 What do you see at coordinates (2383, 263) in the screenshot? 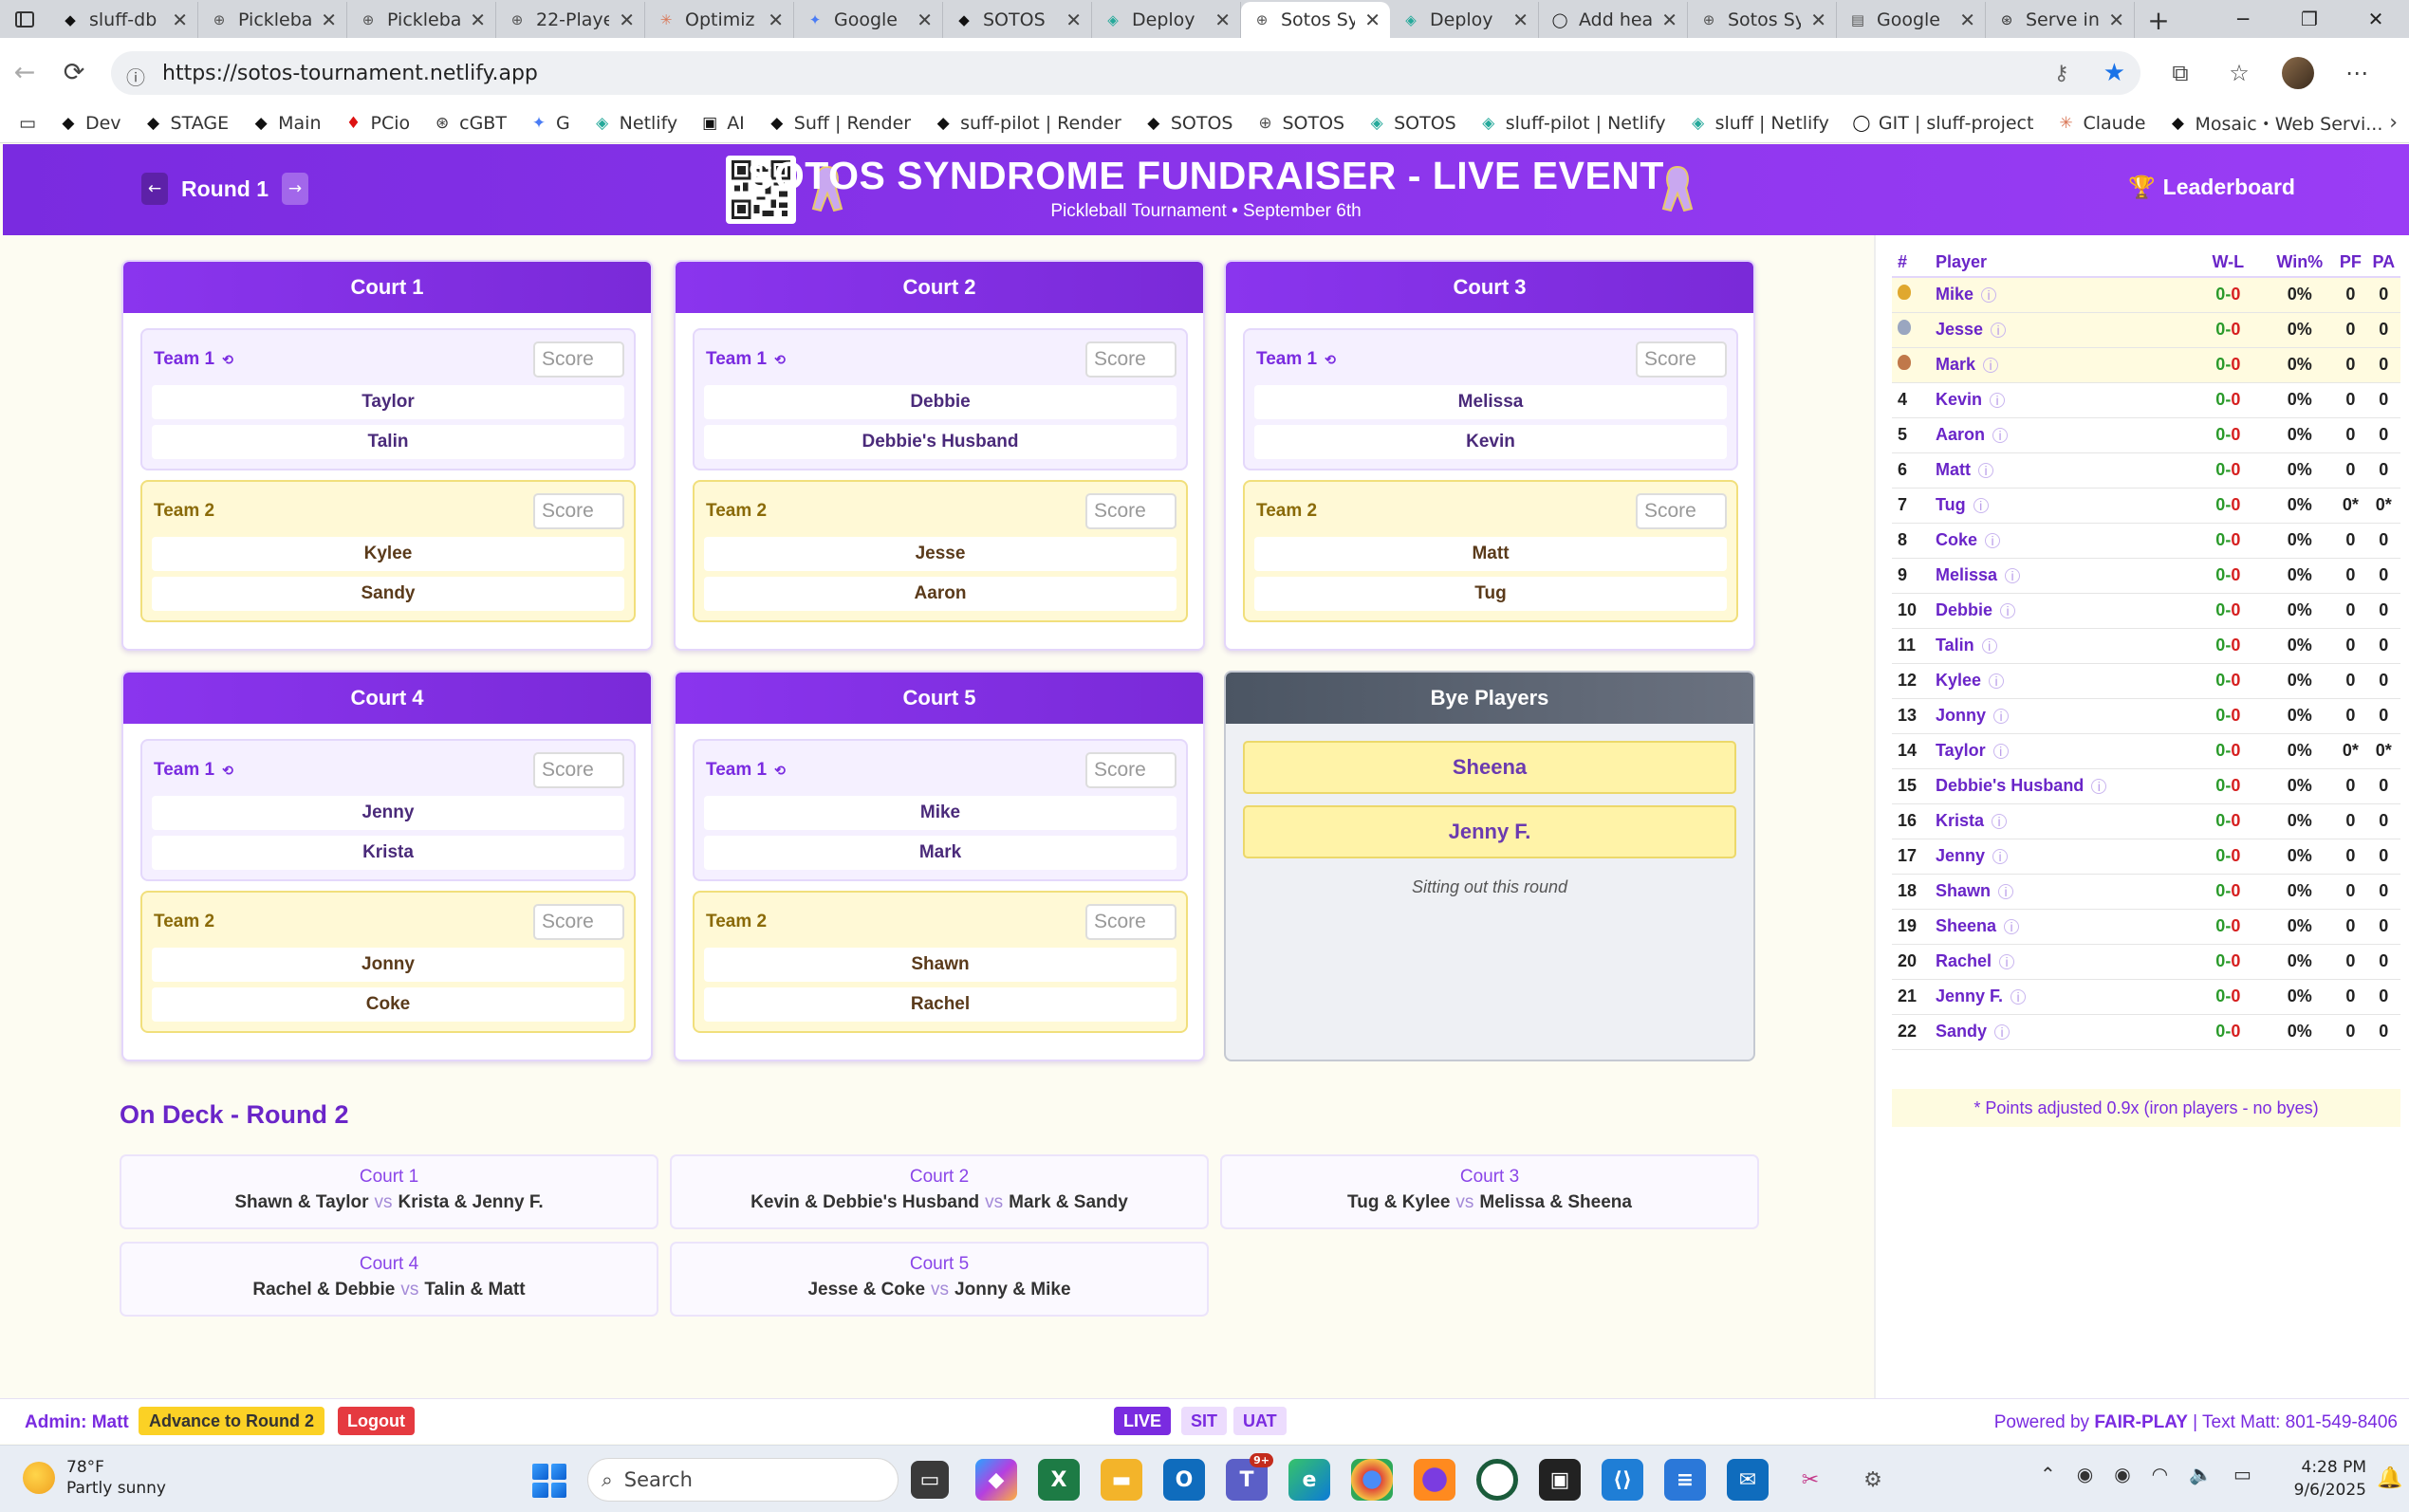
I see `col-pa: PA` at bounding box center [2383, 263].